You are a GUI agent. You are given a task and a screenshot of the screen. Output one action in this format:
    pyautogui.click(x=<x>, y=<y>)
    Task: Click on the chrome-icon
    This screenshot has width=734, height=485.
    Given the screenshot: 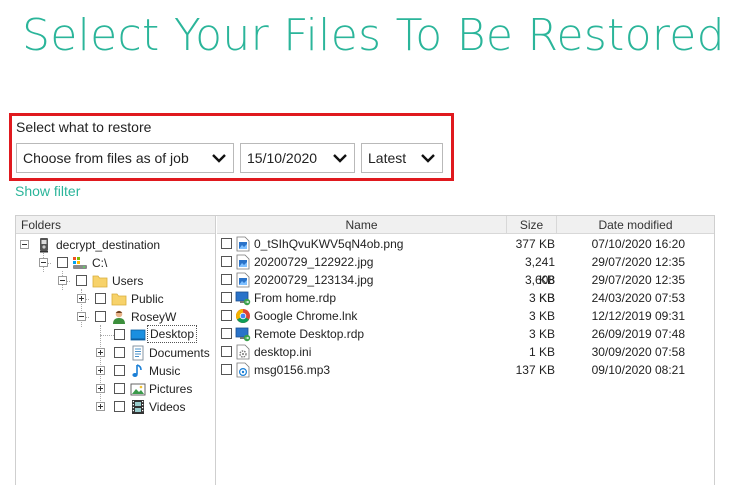 What is the action you would take?
    pyautogui.click(x=243, y=316)
    